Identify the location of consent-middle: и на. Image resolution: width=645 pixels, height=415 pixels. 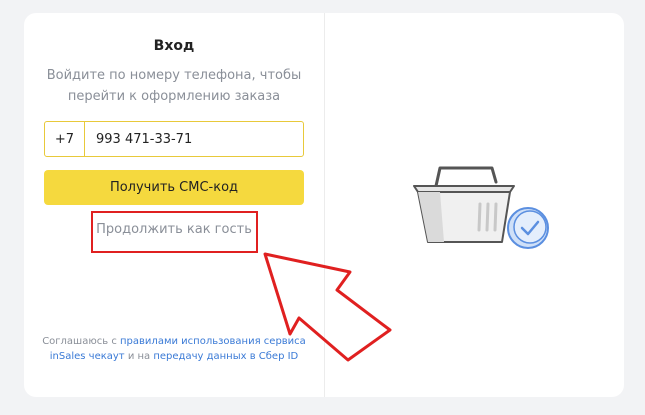
(139, 356).